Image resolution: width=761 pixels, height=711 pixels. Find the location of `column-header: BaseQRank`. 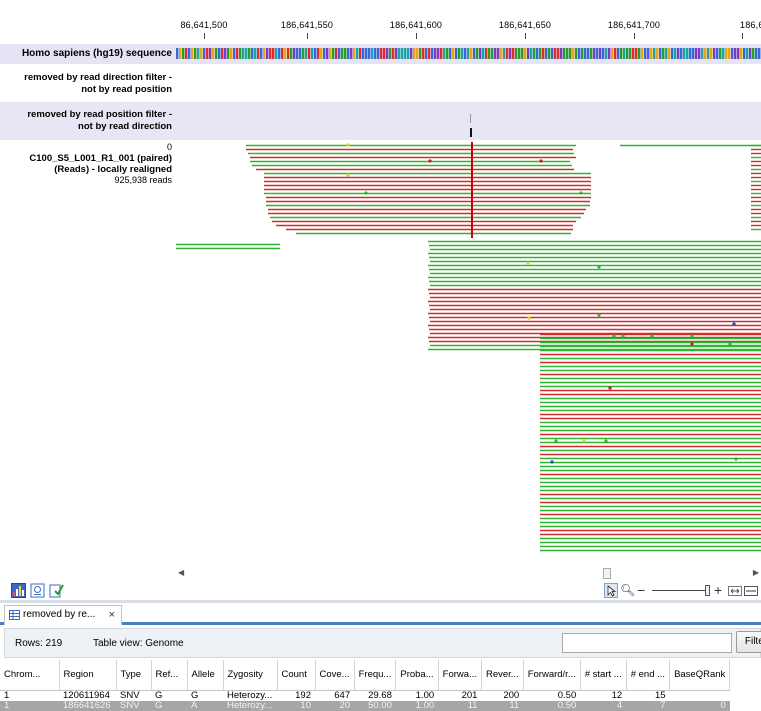

column-header: BaseQRank is located at coordinates (700, 675).